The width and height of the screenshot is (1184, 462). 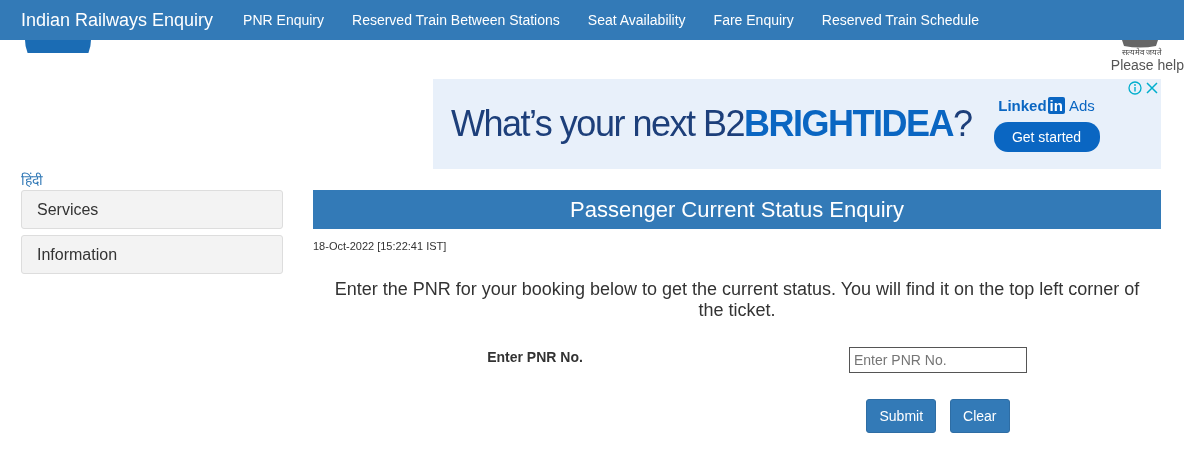 What do you see at coordinates (901, 416) in the screenshot?
I see `submit-button: Submit` at bounding box center [901, 416].